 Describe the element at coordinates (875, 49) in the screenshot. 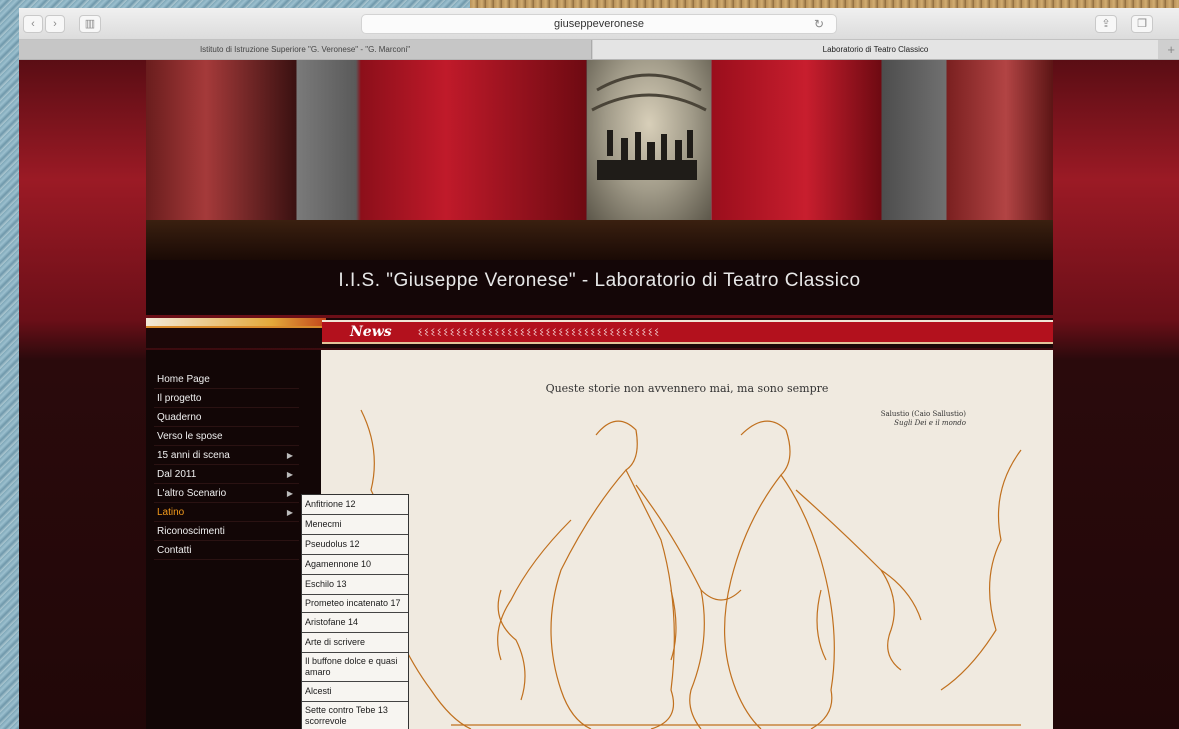

I see `tab-laboratorio: Laboratorio di Teatro Classico` at that location.